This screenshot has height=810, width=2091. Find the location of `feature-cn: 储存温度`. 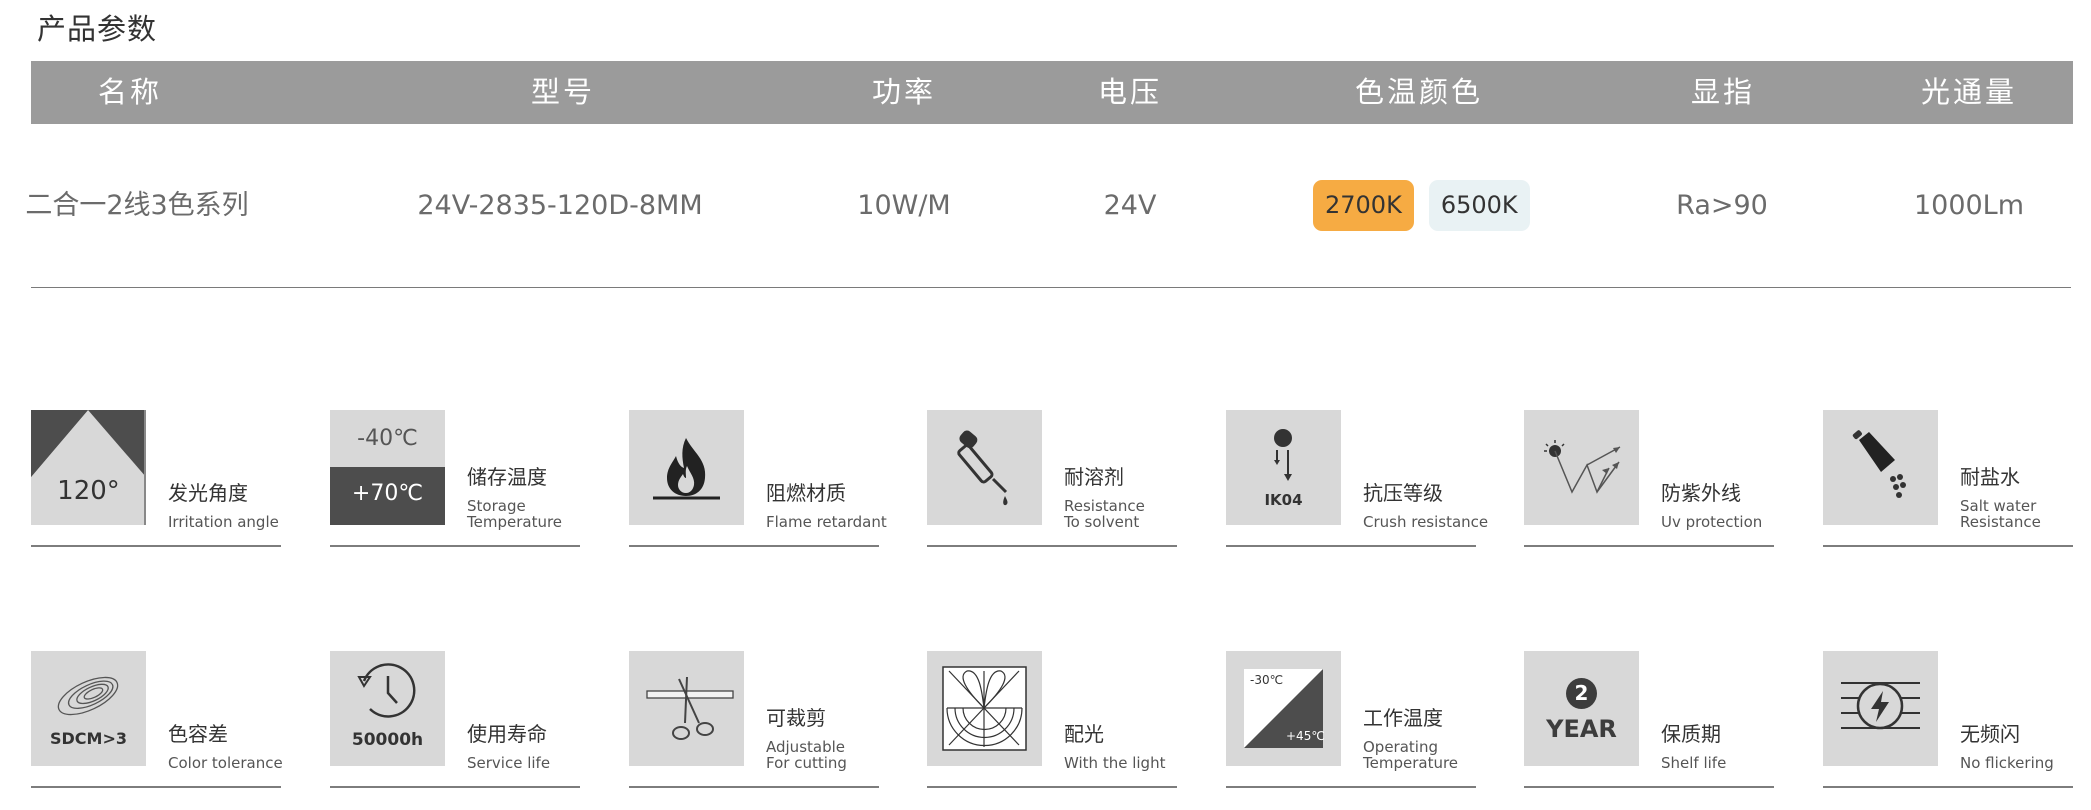

feature-cn: 储存温度 is located at coordinates (507, 477).